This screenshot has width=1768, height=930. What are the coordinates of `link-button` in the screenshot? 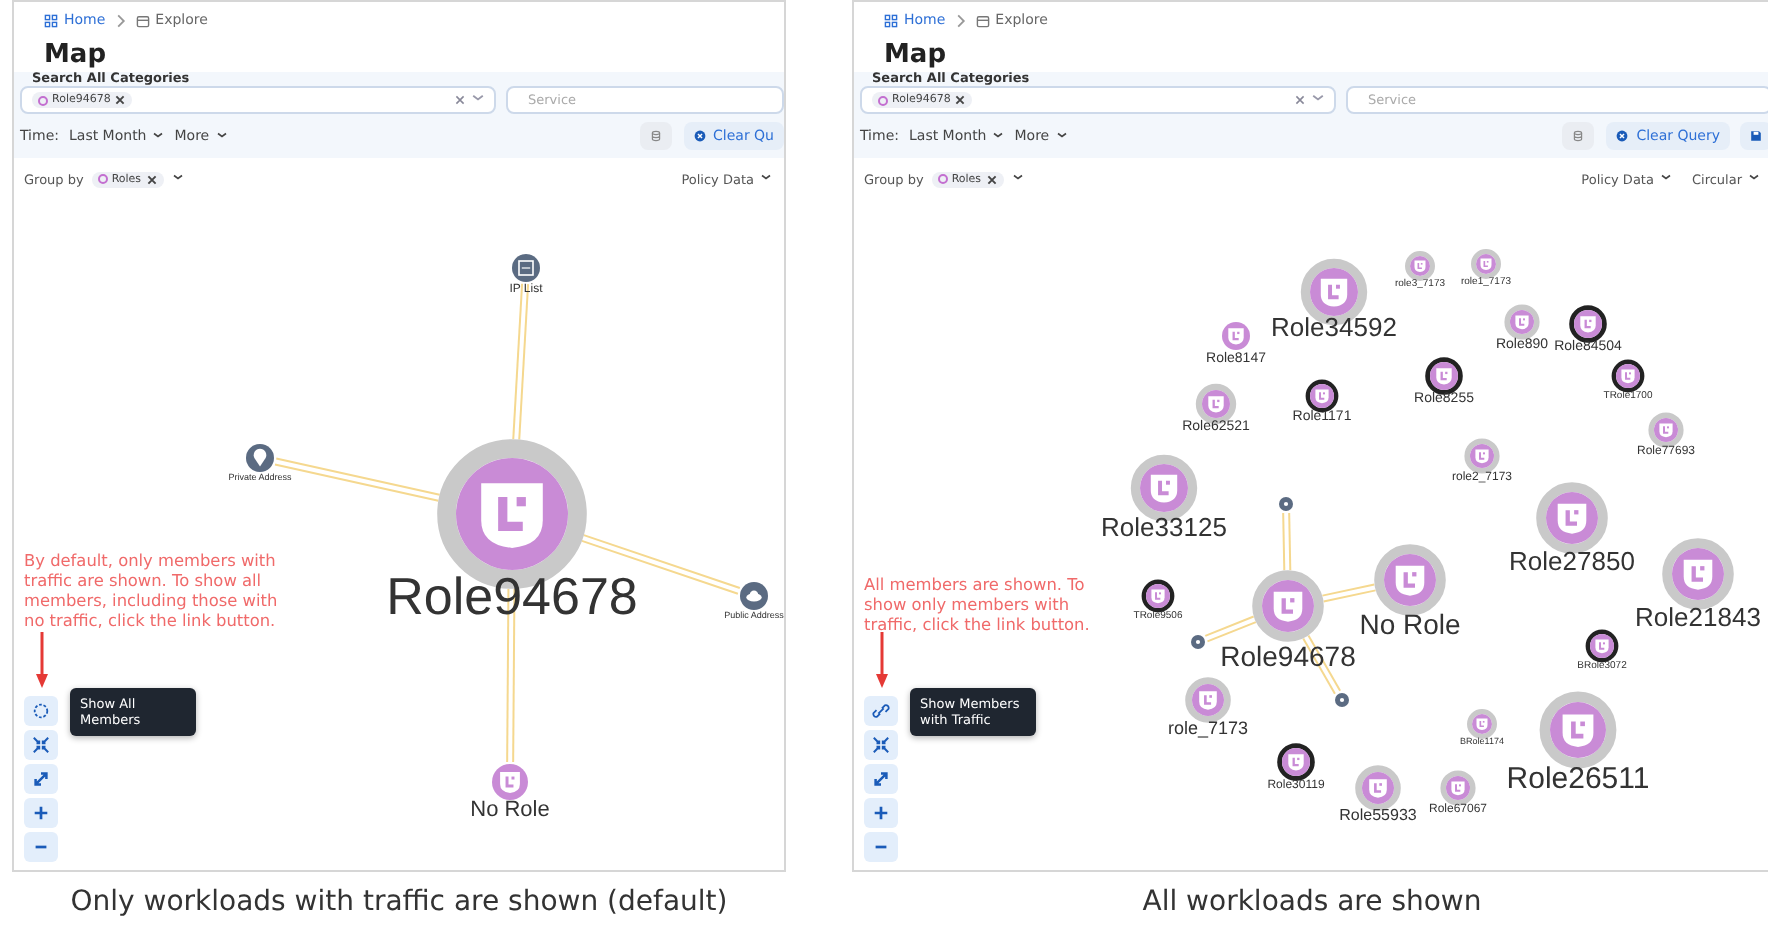 It's located at (881, 711).